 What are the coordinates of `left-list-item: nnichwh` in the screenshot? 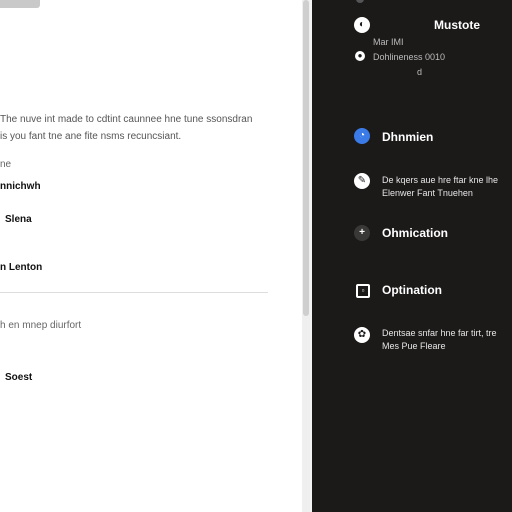 It's located at (20, 186).